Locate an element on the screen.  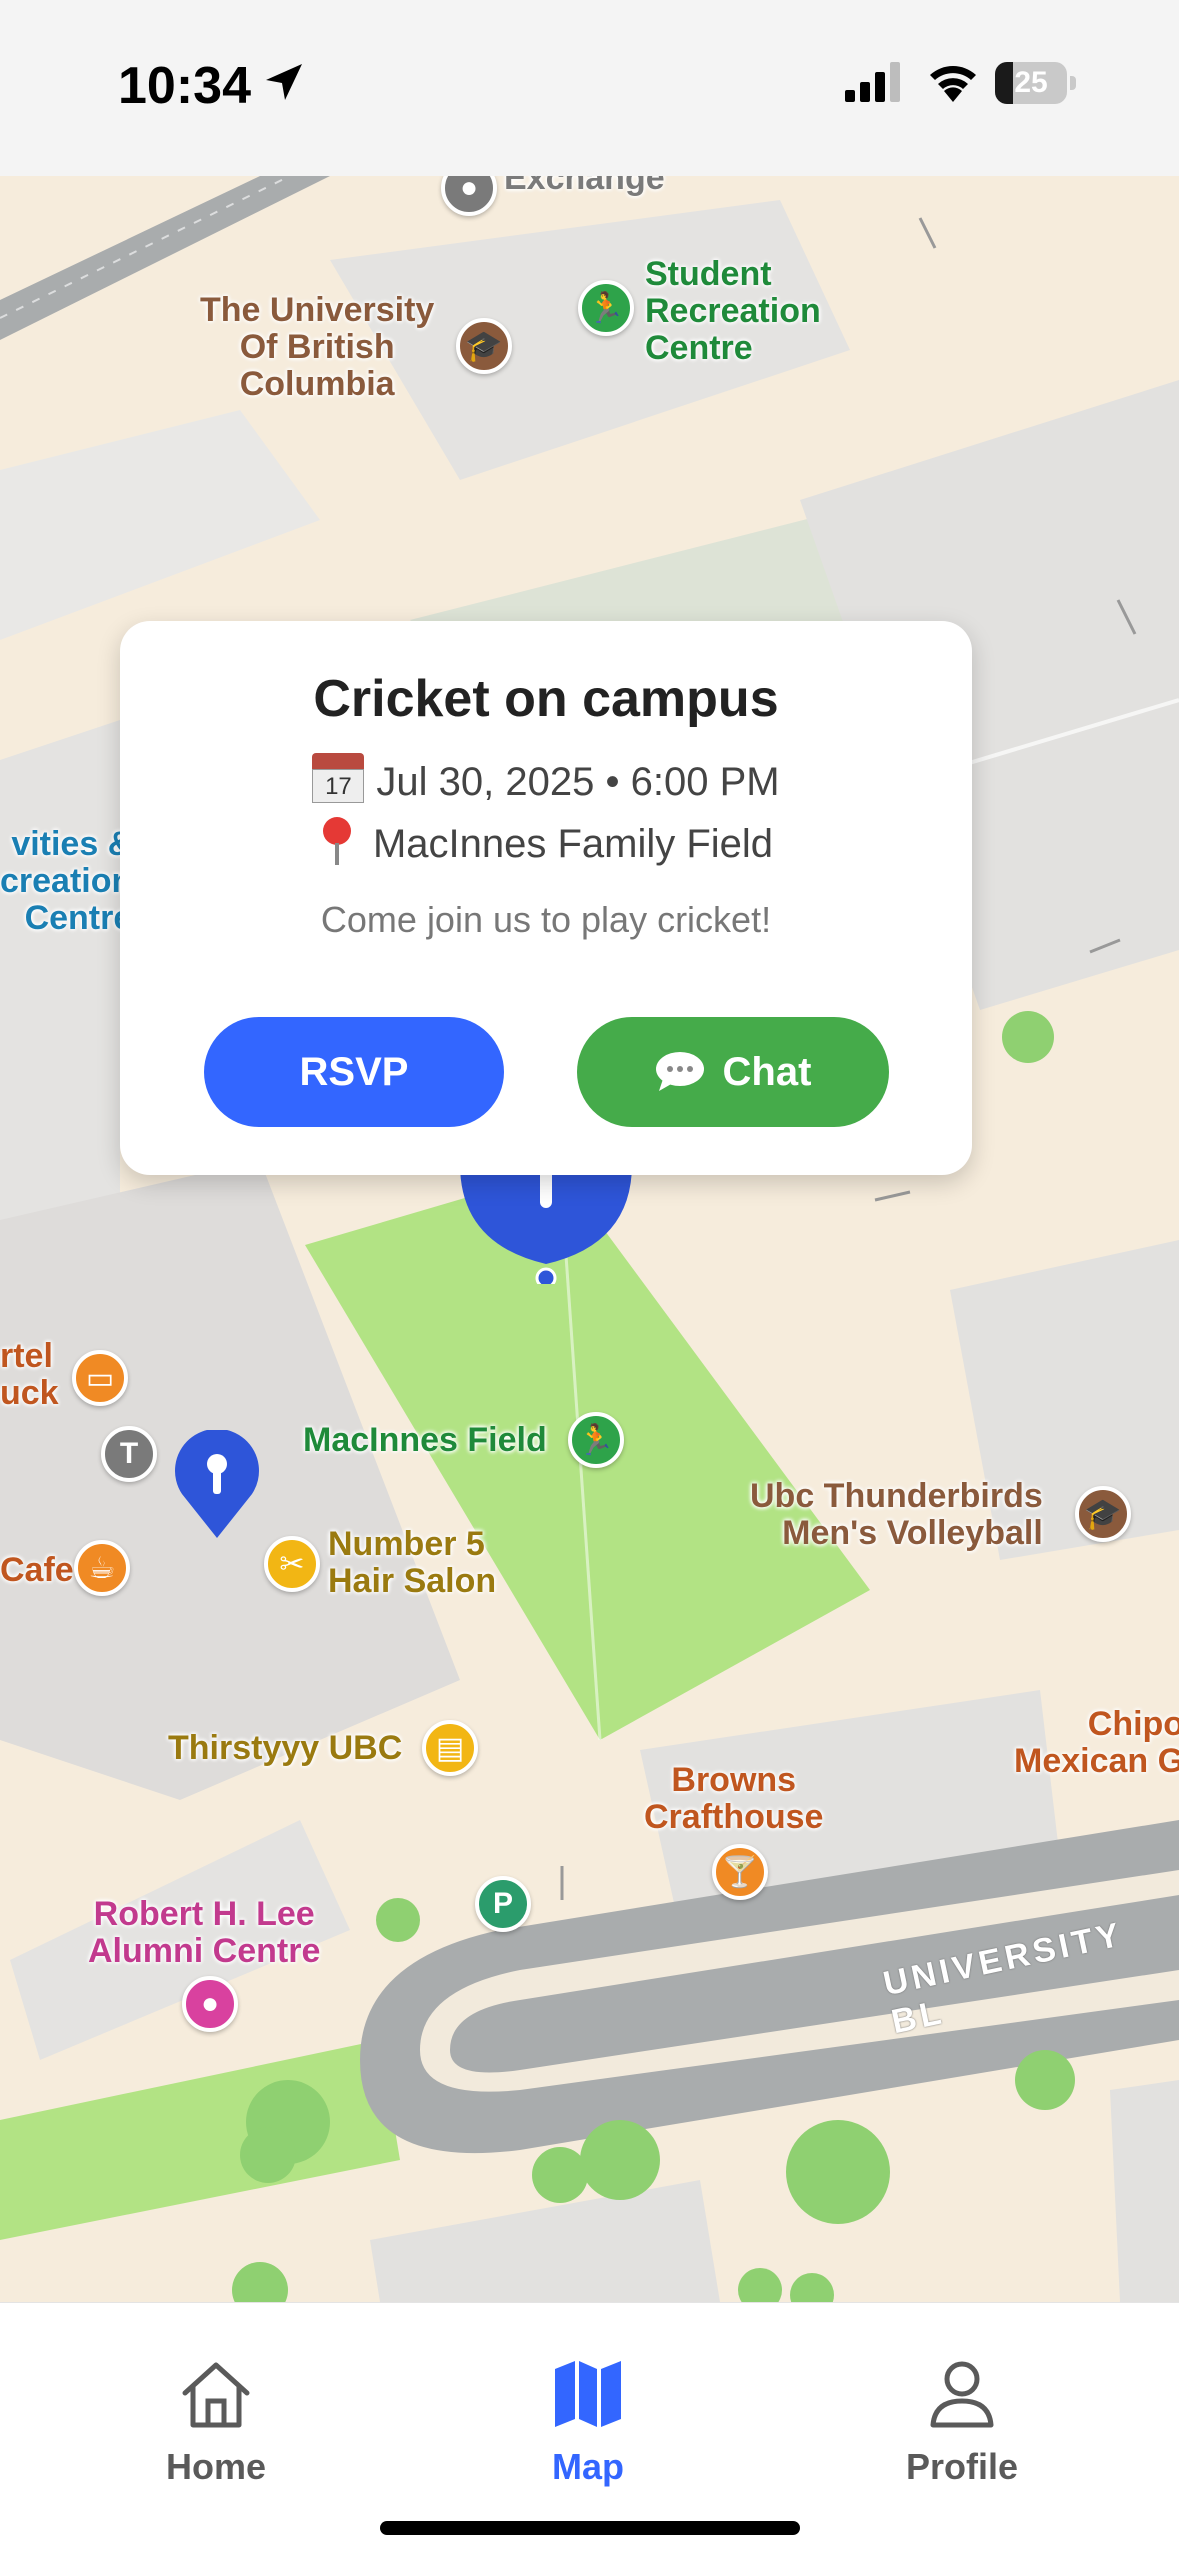
food-truck-icon: ▭ is located at coordinates (100, 1378).